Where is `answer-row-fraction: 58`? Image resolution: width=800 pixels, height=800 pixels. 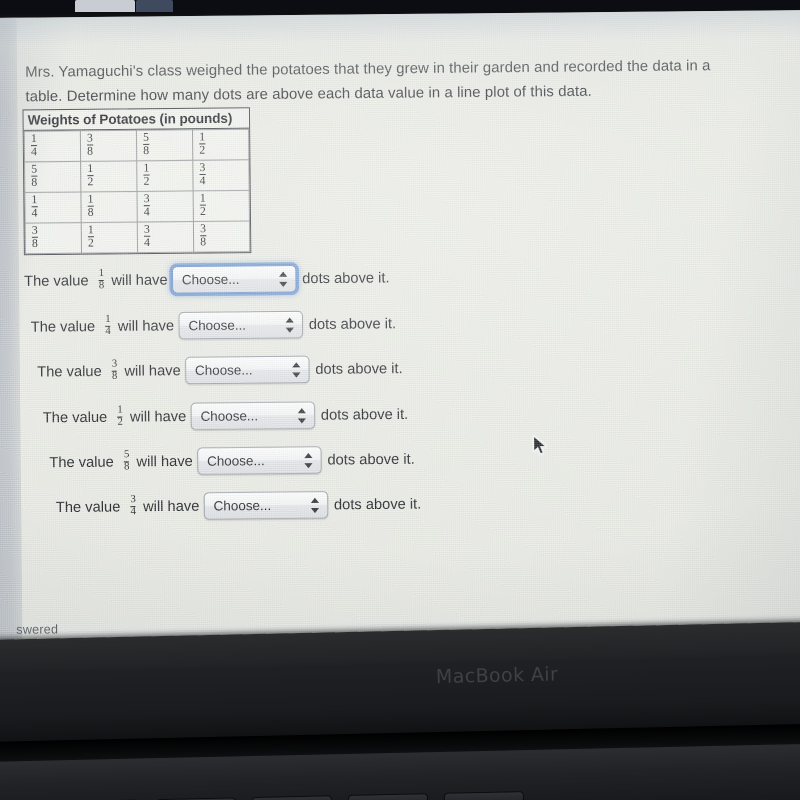
answer-row-fraction: 58 is located at coordinates (126, 461).